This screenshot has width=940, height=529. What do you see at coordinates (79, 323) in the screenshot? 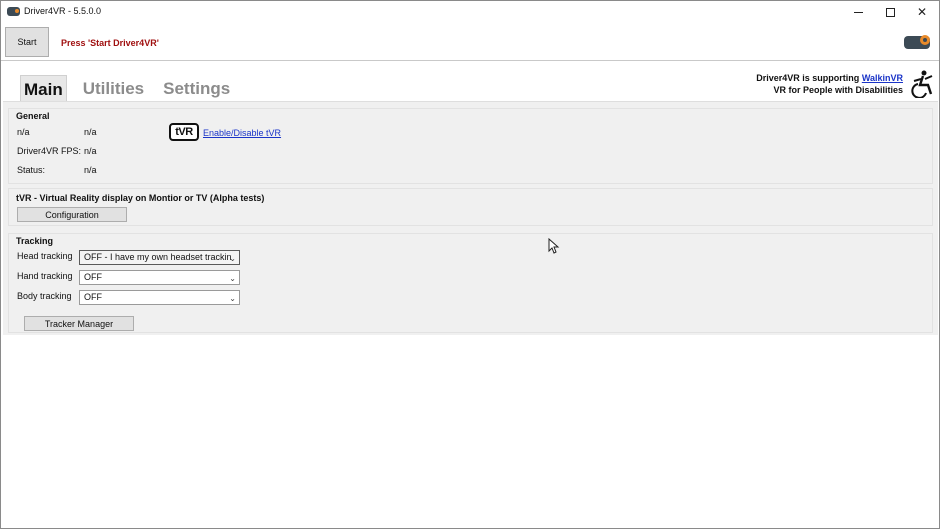
I see `tracker-manager-button: Tracker Manager` at bounding box center [79, 323].